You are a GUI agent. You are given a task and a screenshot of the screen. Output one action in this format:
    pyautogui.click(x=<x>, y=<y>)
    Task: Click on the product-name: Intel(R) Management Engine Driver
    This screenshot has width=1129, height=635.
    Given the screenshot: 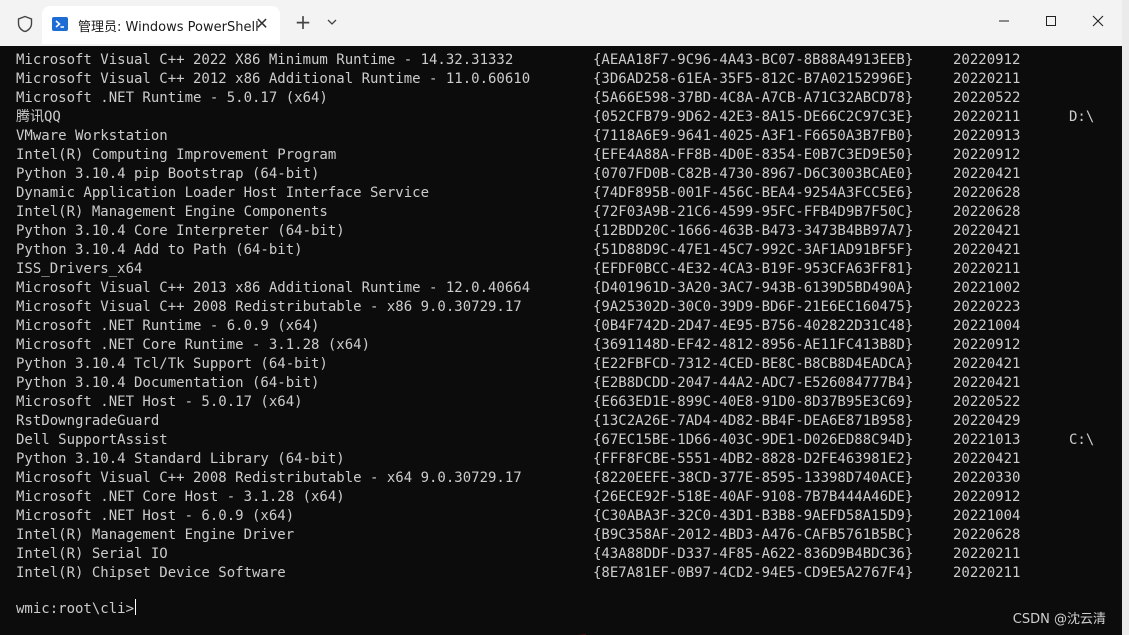 What is the action you would take?
    pyautogui.click(x=155, y=535)
    